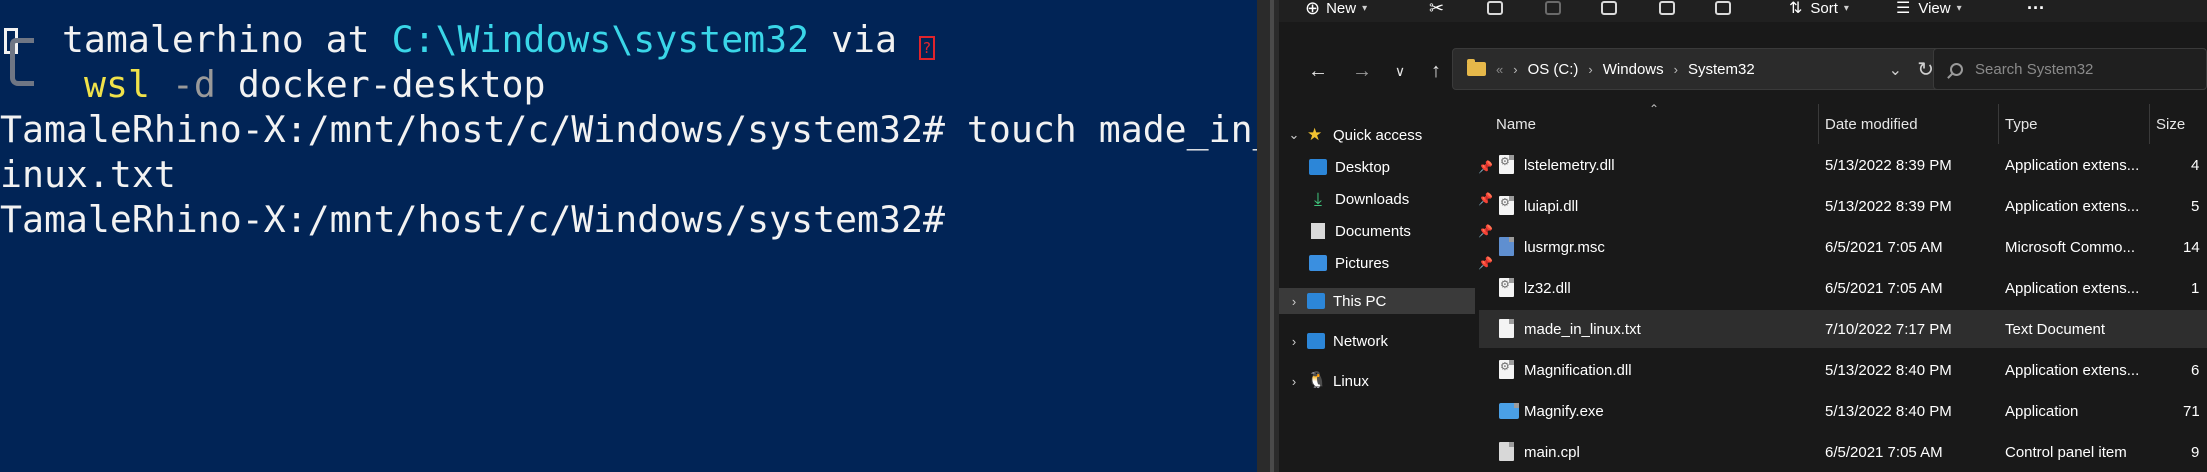 Image resolution: width=2207 pixels, height=472 pixels. What do you see at coordinates (2181, 124) in the screenshot?
I see `column-header-size: Size` at bounding box center [2181, 124].